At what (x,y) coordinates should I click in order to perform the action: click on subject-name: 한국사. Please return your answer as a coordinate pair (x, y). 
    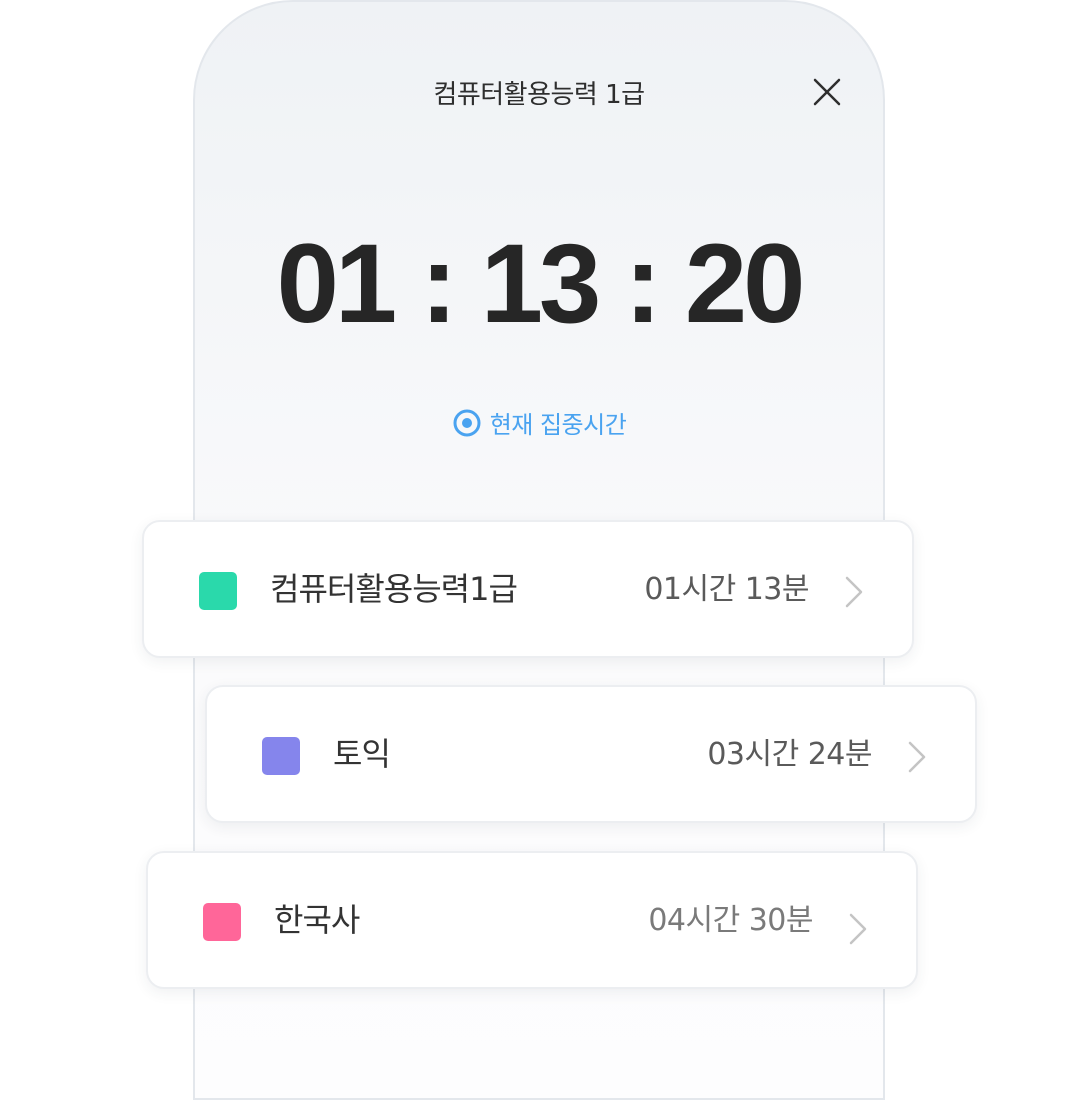
    Looking at the image, I should click on (317, 920).